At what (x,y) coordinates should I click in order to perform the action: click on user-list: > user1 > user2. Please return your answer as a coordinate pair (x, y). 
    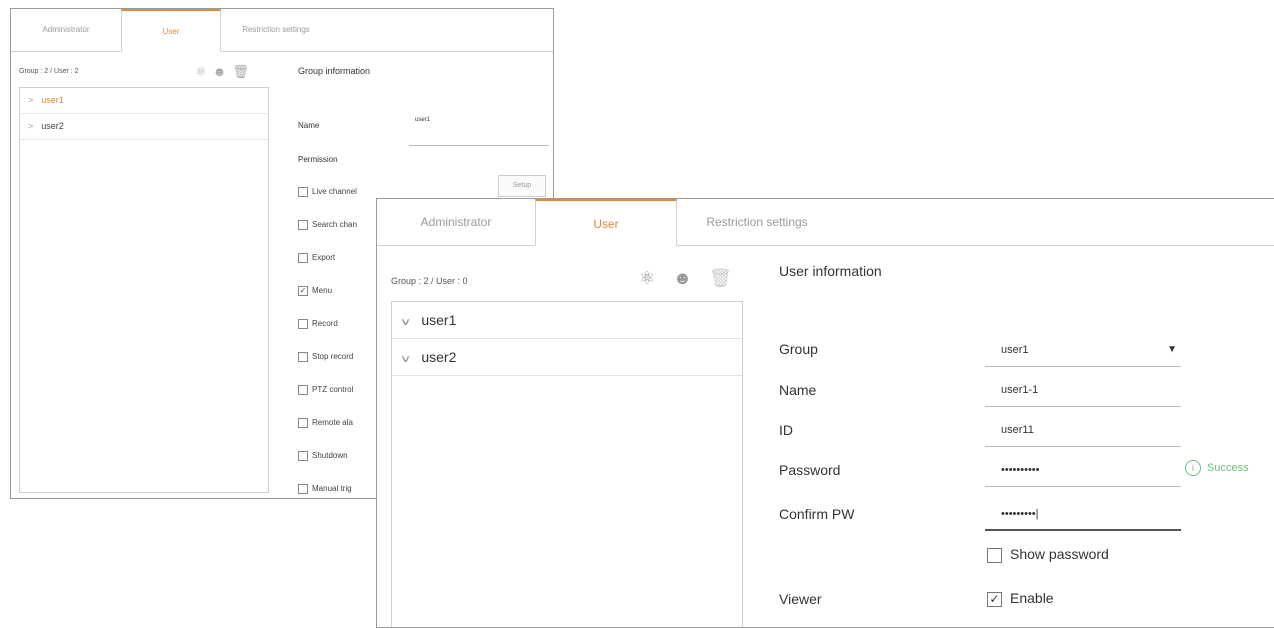
    Looking at the image, I should click on (144, 290).